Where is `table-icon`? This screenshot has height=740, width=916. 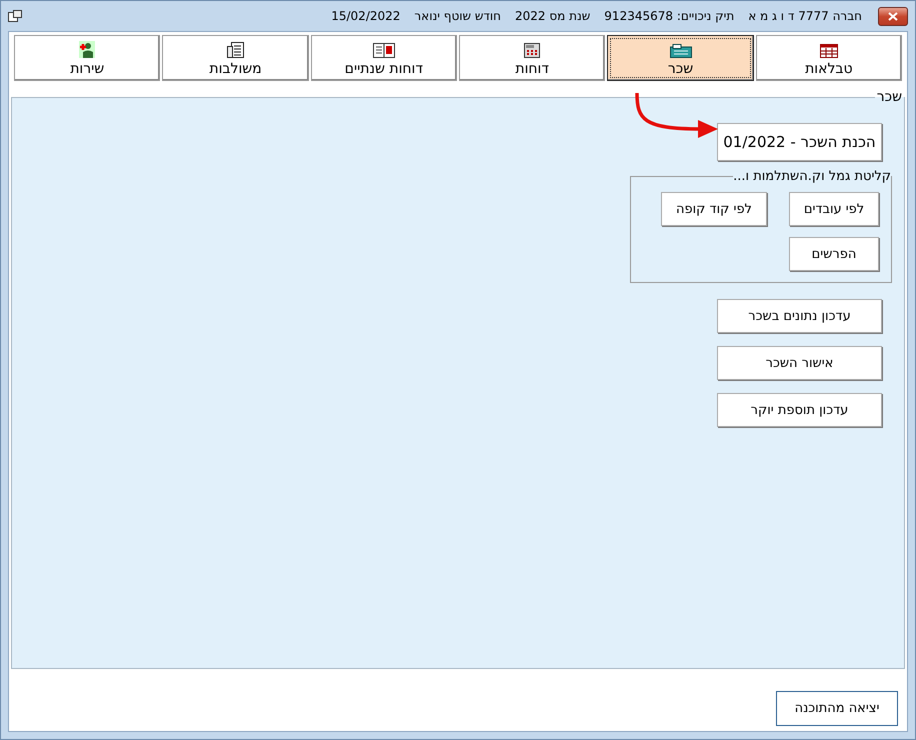 table-icon is located at coordinates (829, 51).